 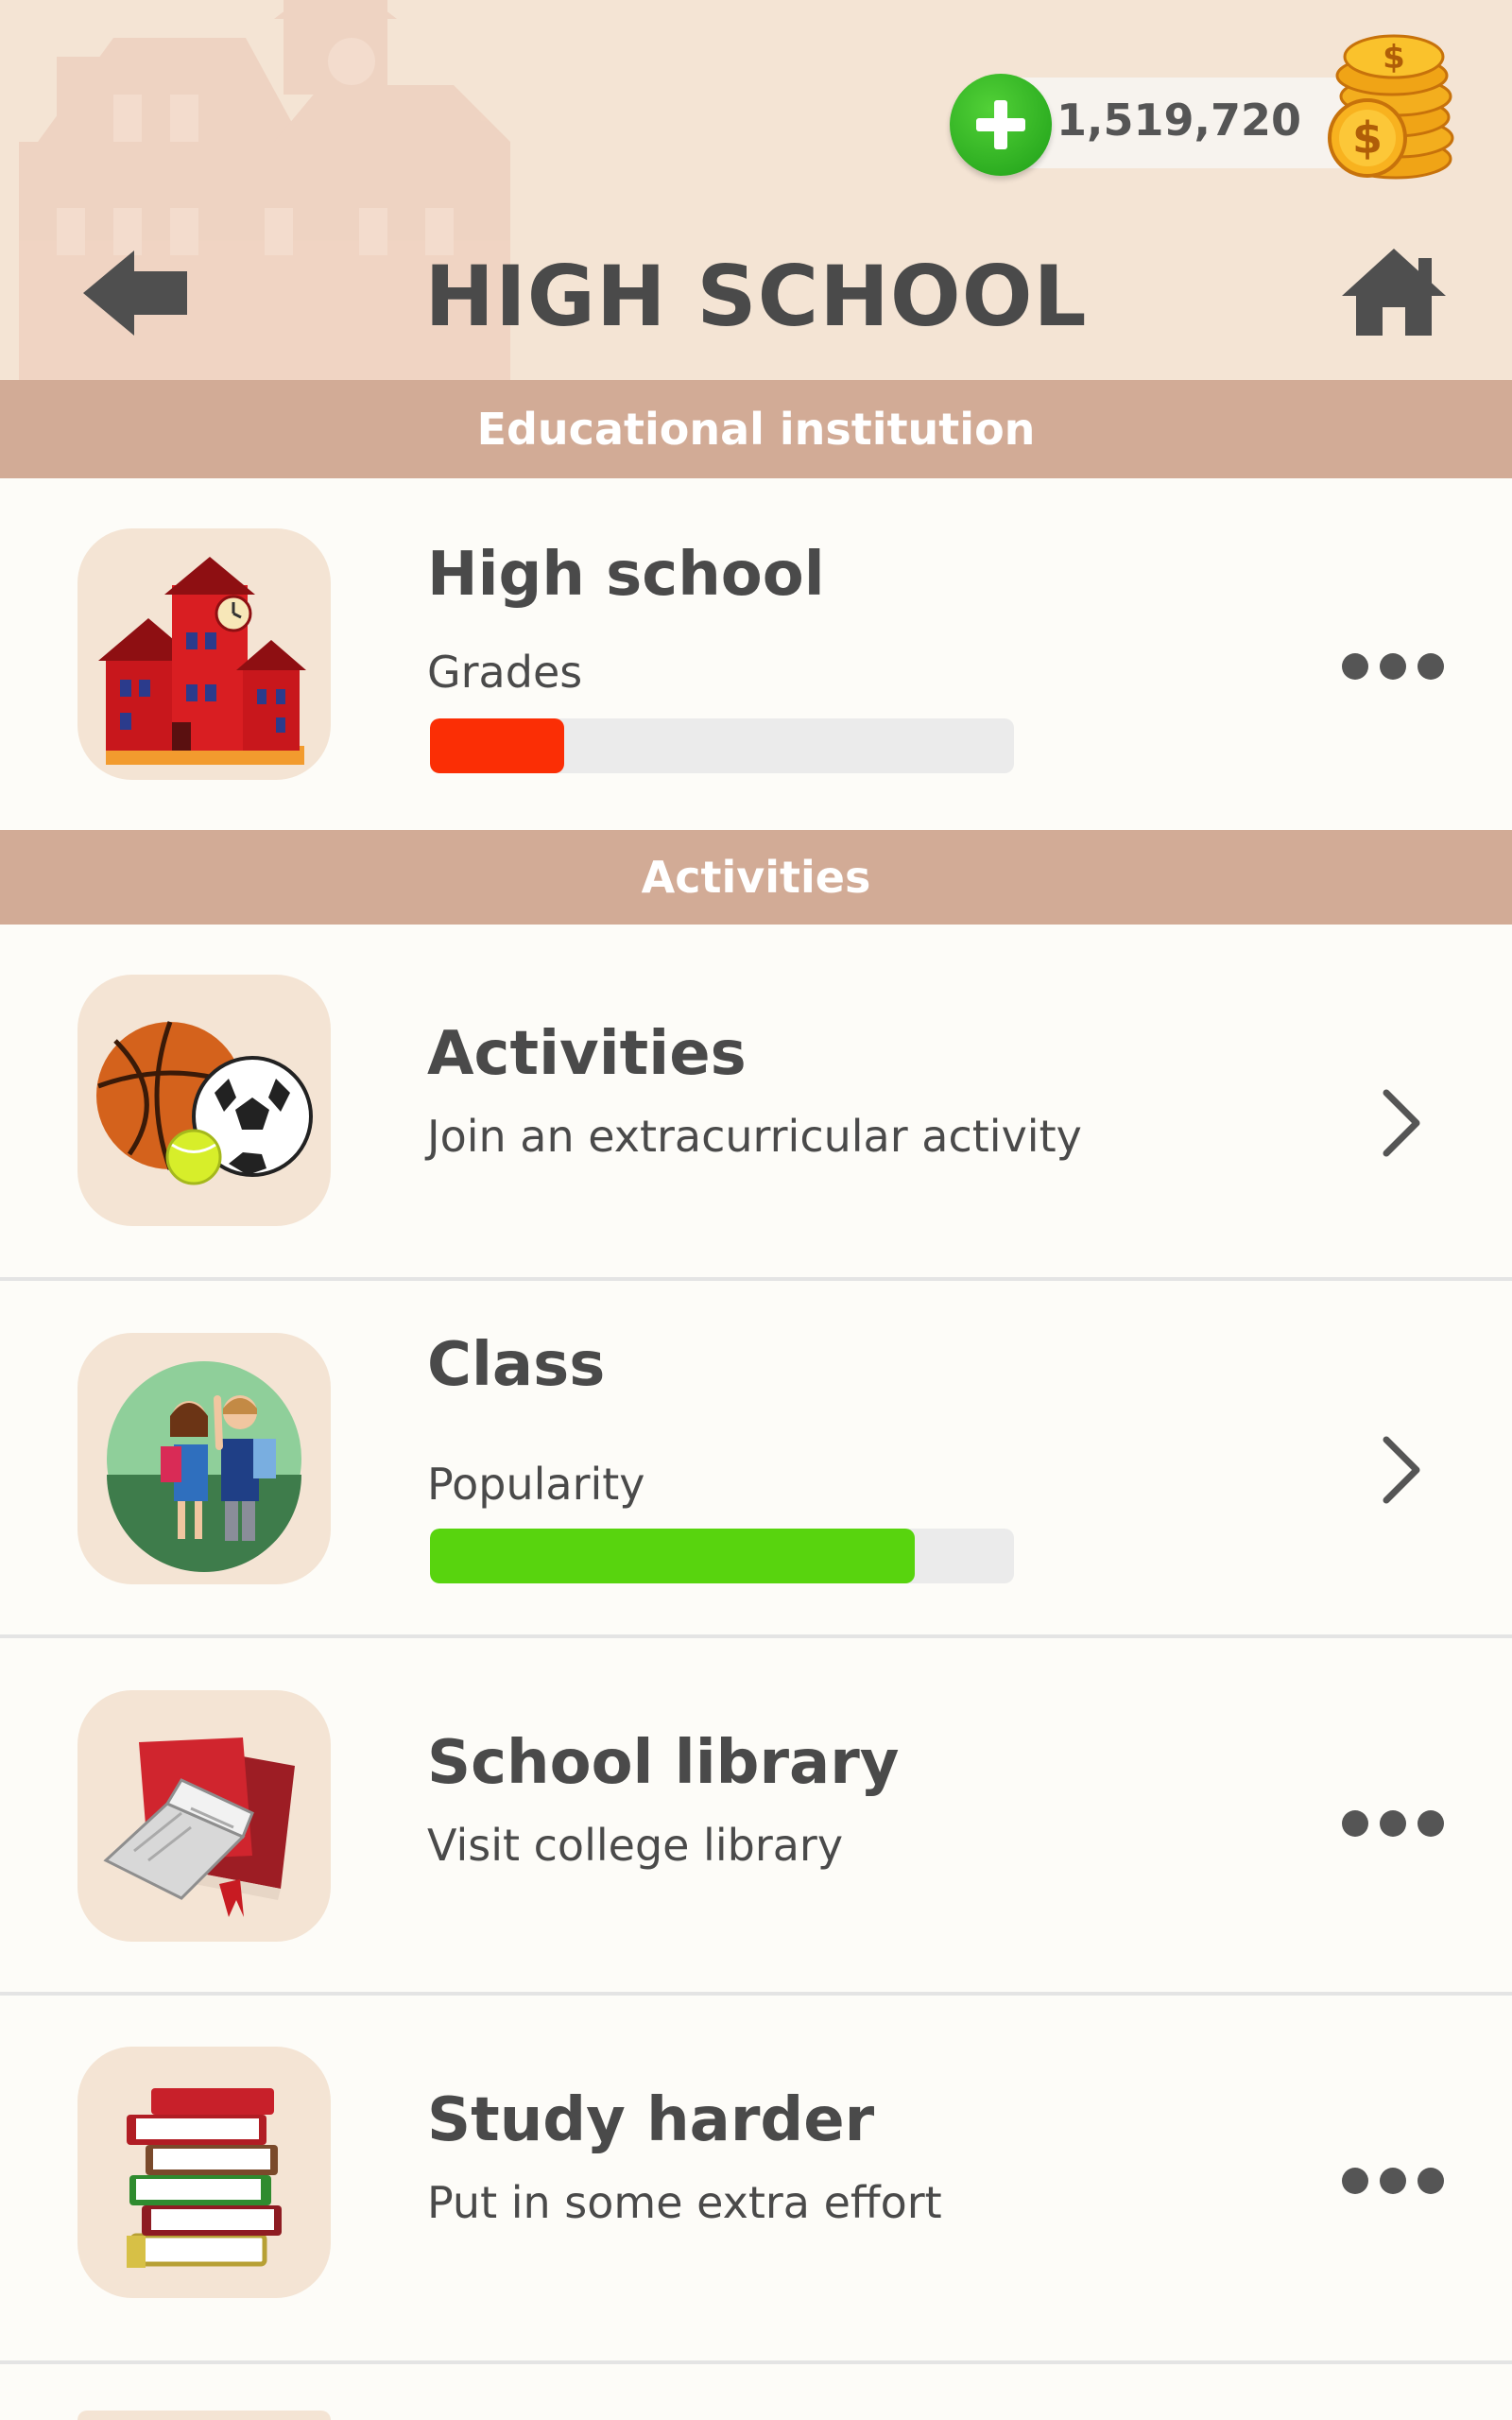 I want to click on popularity-progress-bar, so click(x=722, y=1556).